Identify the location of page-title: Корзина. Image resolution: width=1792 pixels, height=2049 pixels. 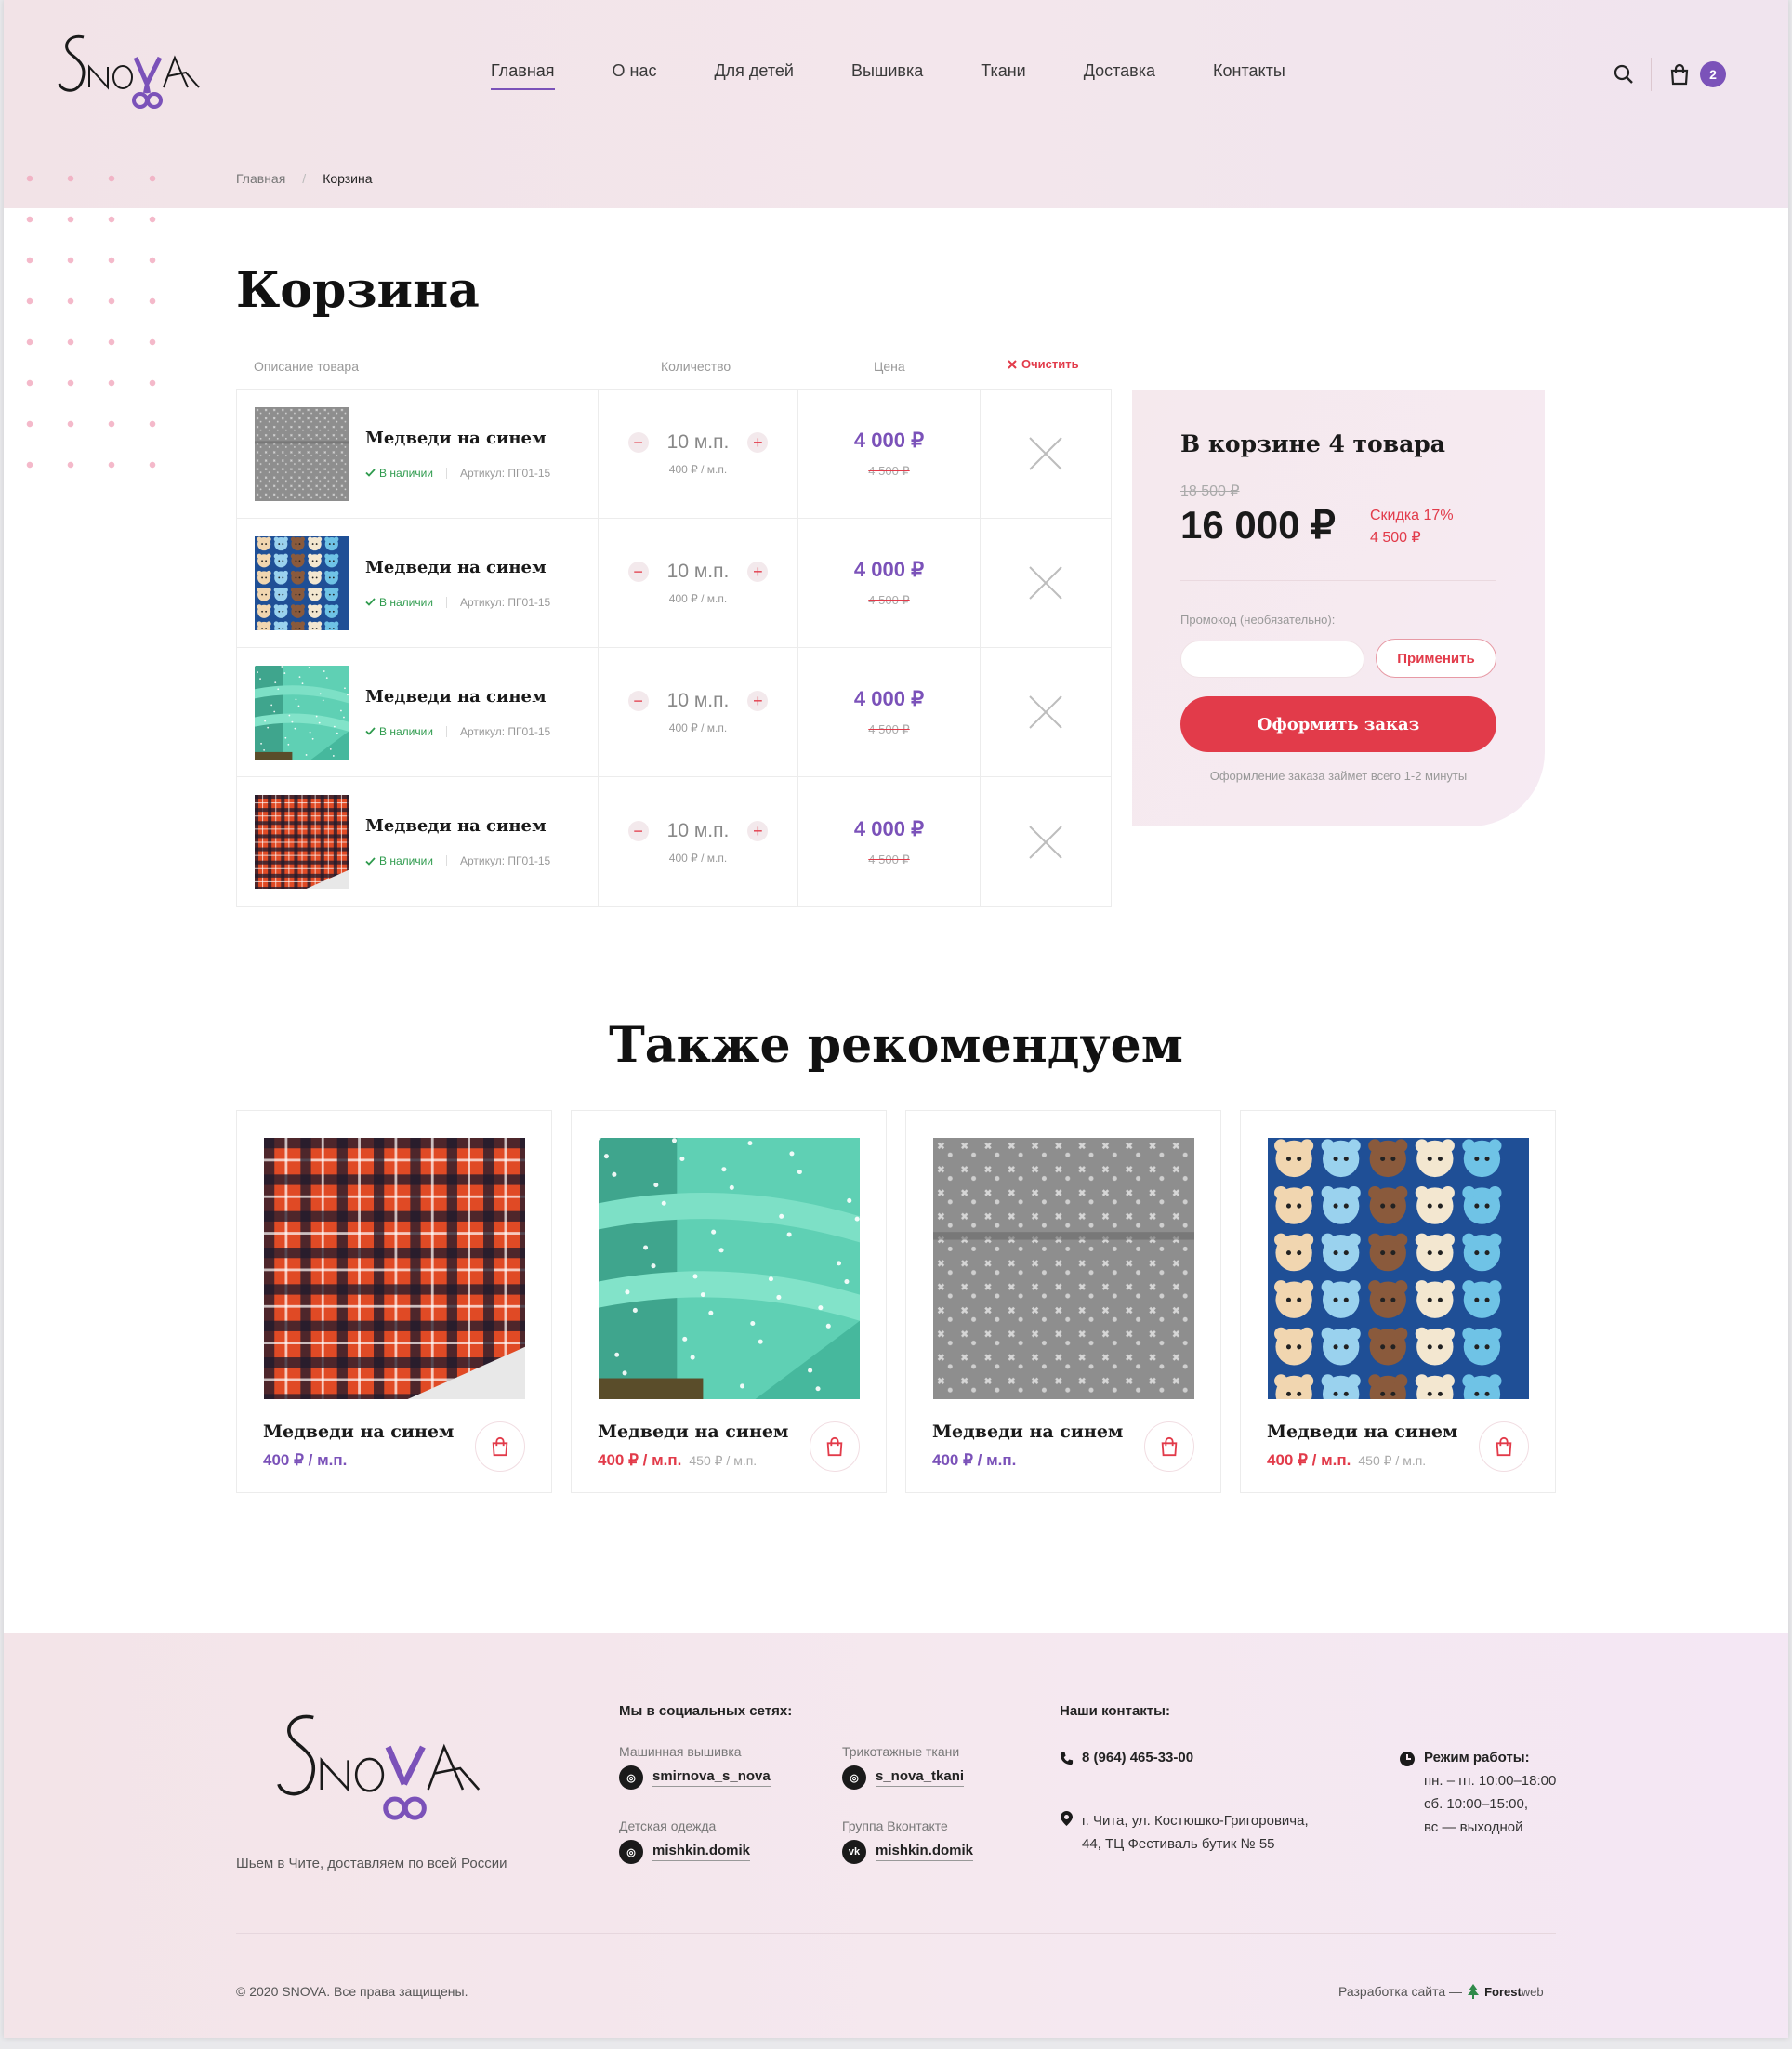
(358, 290).